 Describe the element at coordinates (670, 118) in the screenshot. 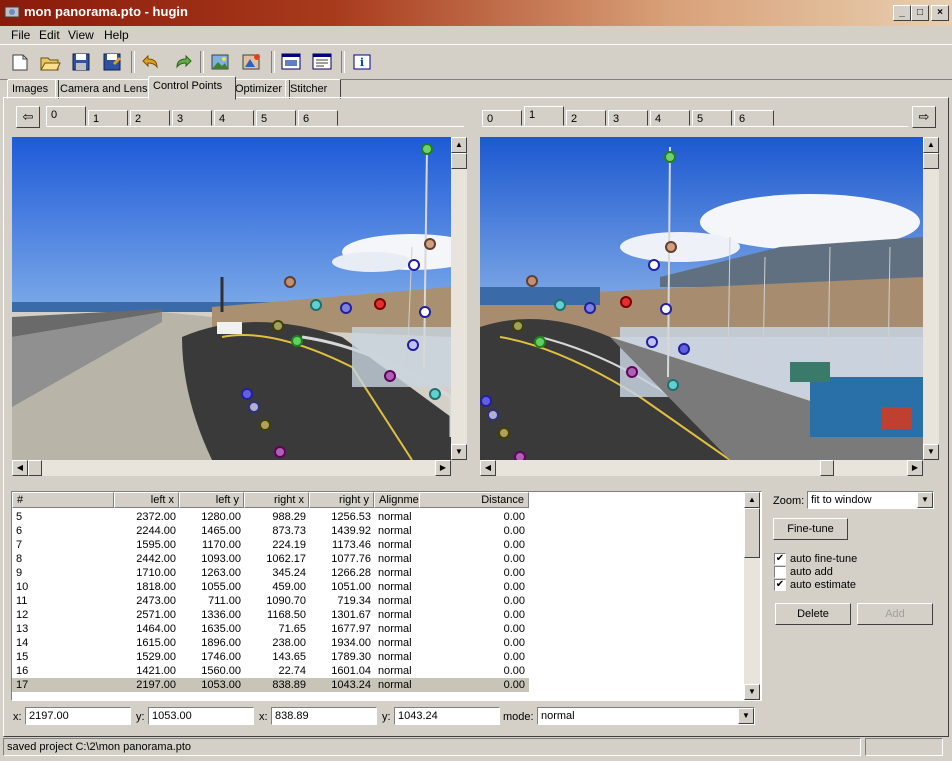

I see `right-image-tab-4: 4` at that location.